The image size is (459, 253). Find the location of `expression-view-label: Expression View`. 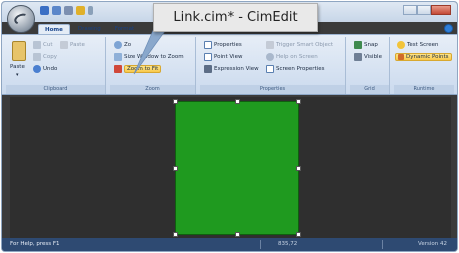

expression-view-label: Expression View is located at coordinates (236, 68).